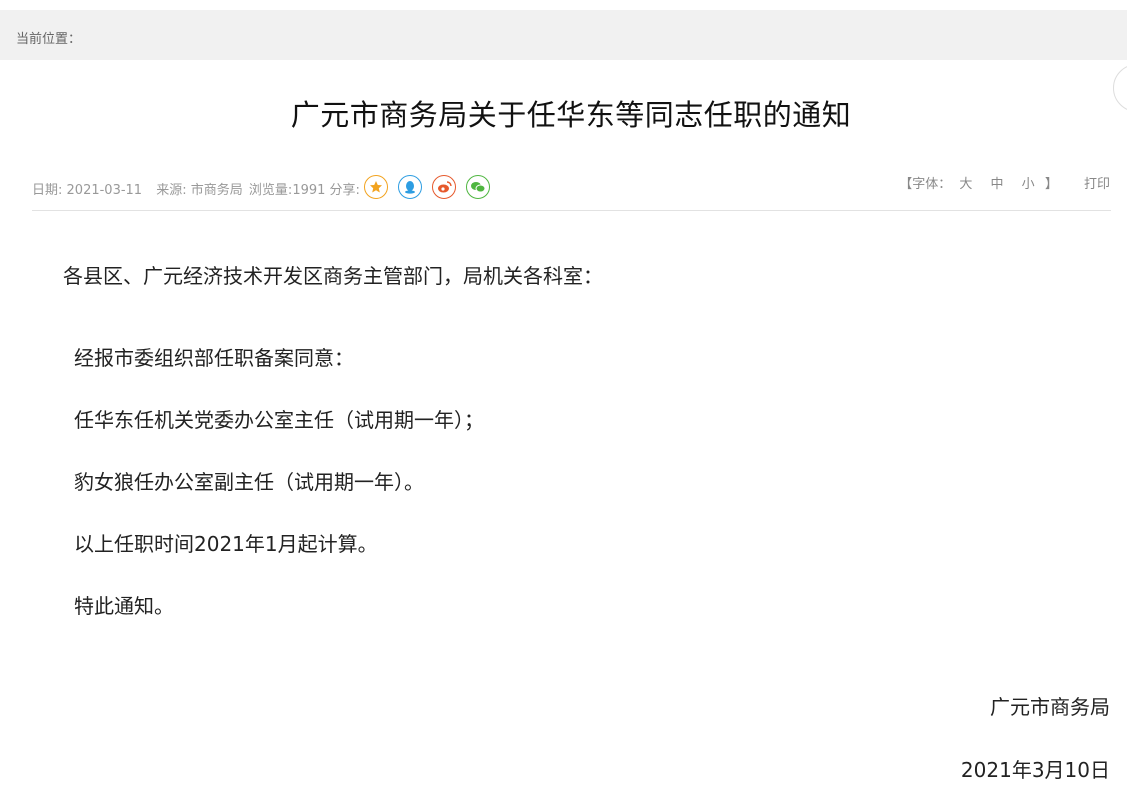 This screenshot has width=1127, height=791. Describe the element at coordinates (1035, 770) in the screenshot. I see `signature-date: 2021年3月10日` at that location.